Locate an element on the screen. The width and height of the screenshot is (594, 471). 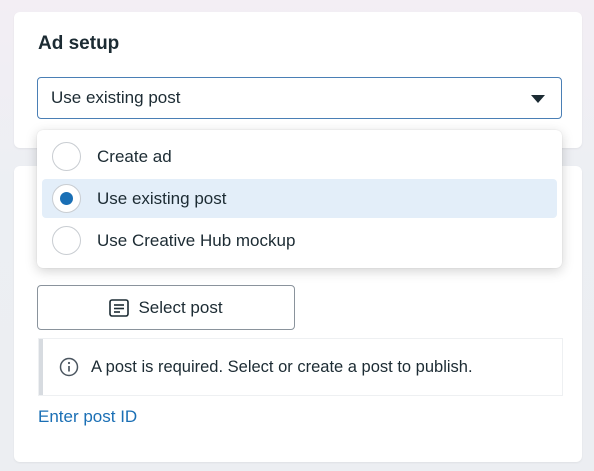
option-label: Create ad is located at coordinates (134, 156).